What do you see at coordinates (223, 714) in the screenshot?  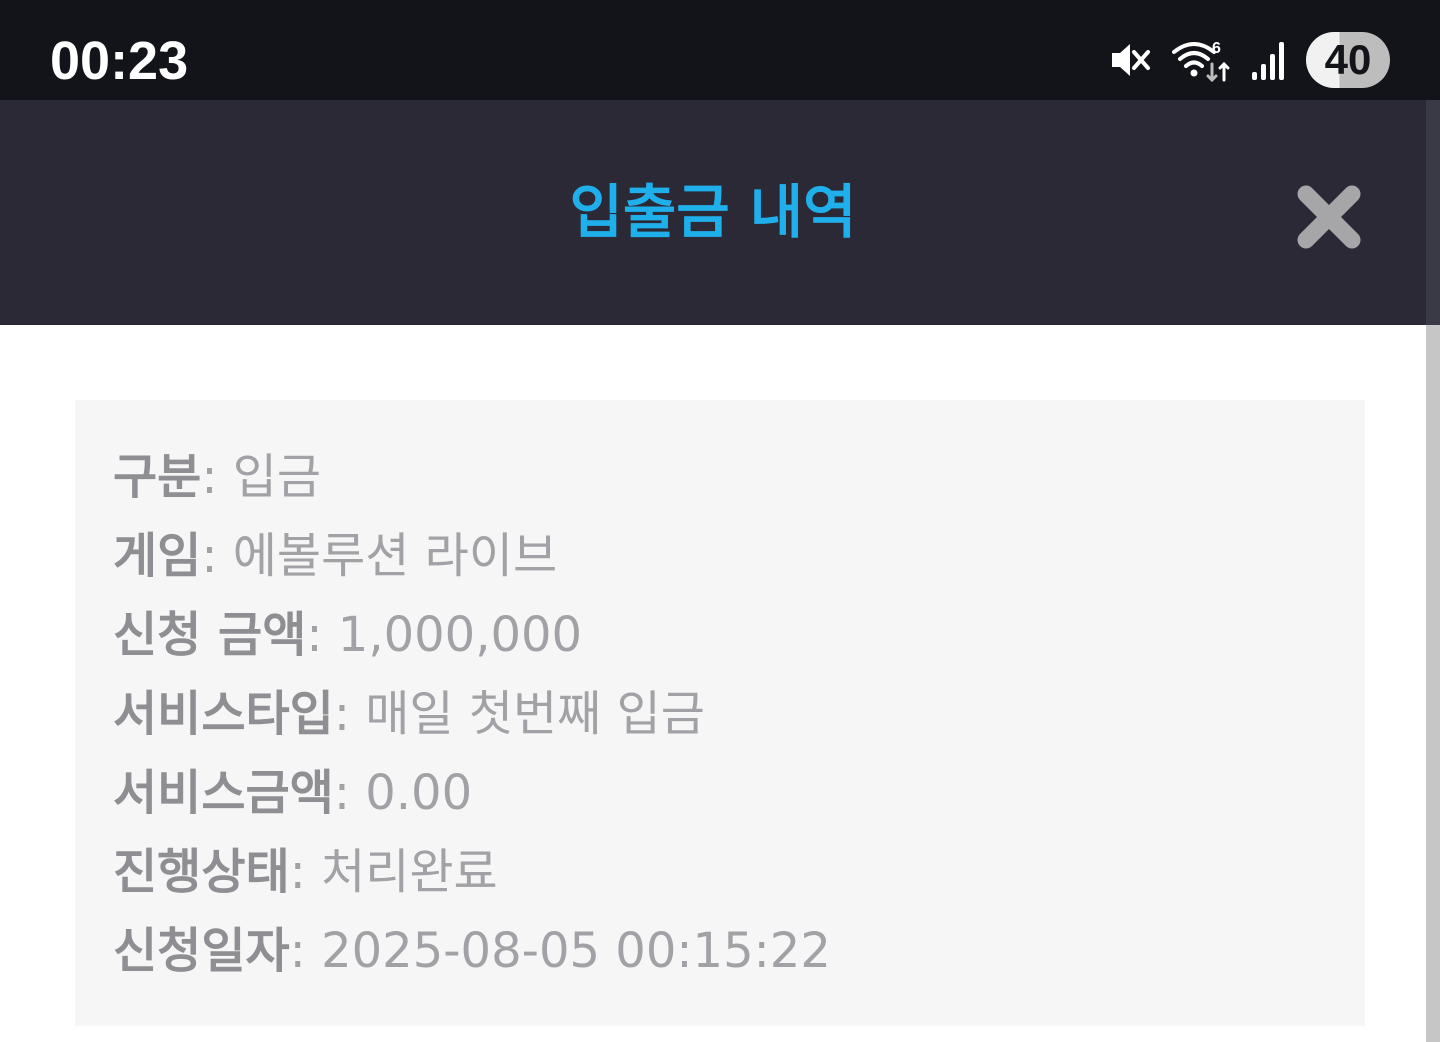 I see `detail-label: 서비스타입` at bounding box center [223, 714].